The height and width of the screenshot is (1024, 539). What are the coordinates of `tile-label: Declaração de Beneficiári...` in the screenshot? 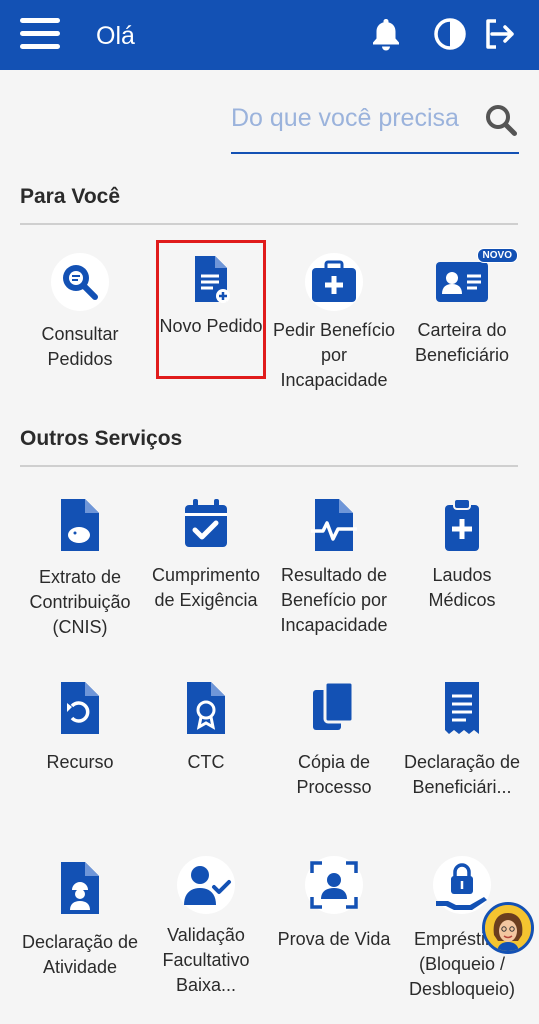 It's located at (462, 774).